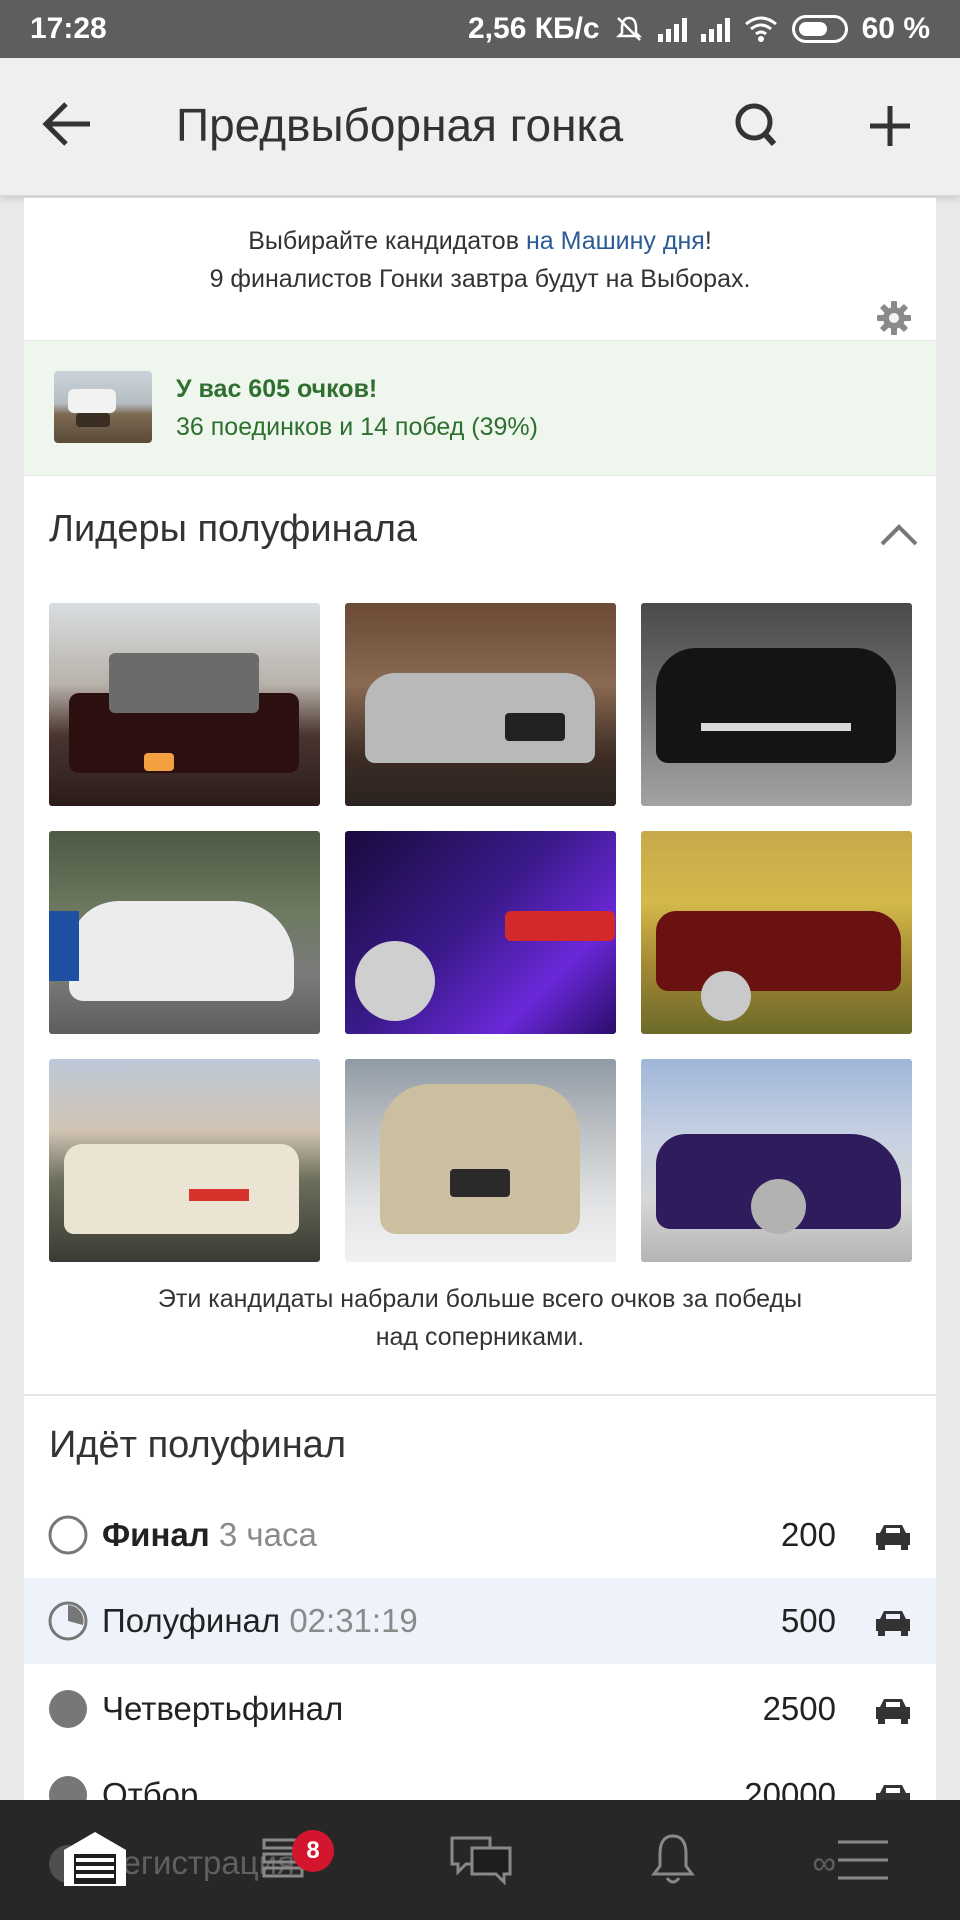 This screenshot has height=1920, width=960. I want to click on stage-name: Финал, so click(156, 1534).